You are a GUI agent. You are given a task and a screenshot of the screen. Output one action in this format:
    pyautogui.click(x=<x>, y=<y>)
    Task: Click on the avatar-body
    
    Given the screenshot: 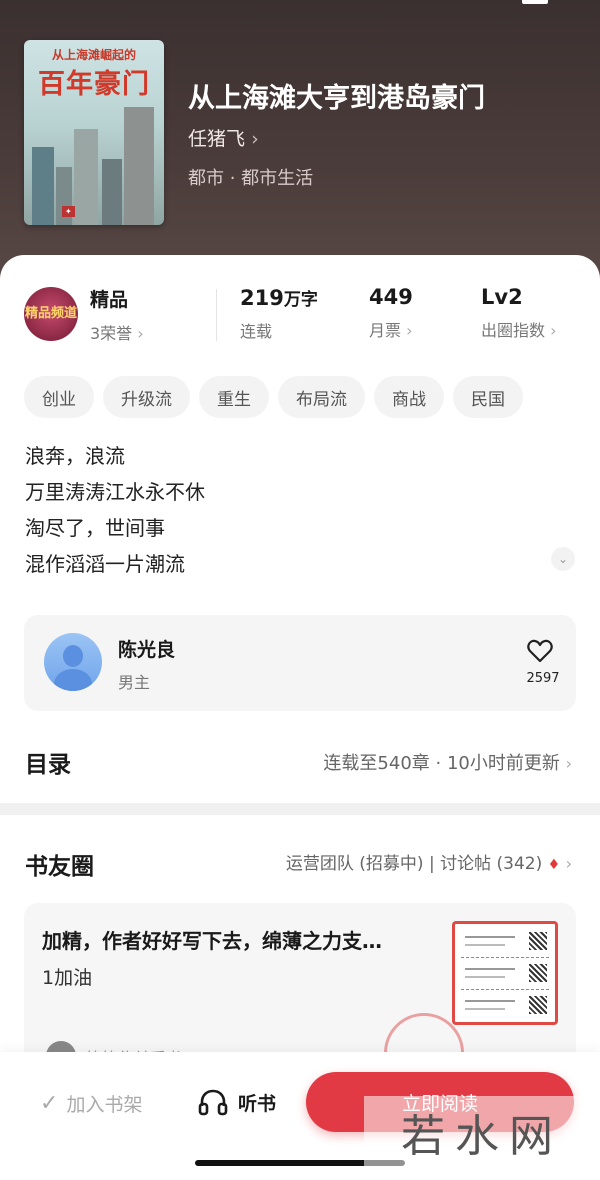 What is the action you would take?
    pyautogui.click(x=73, y=680)
    